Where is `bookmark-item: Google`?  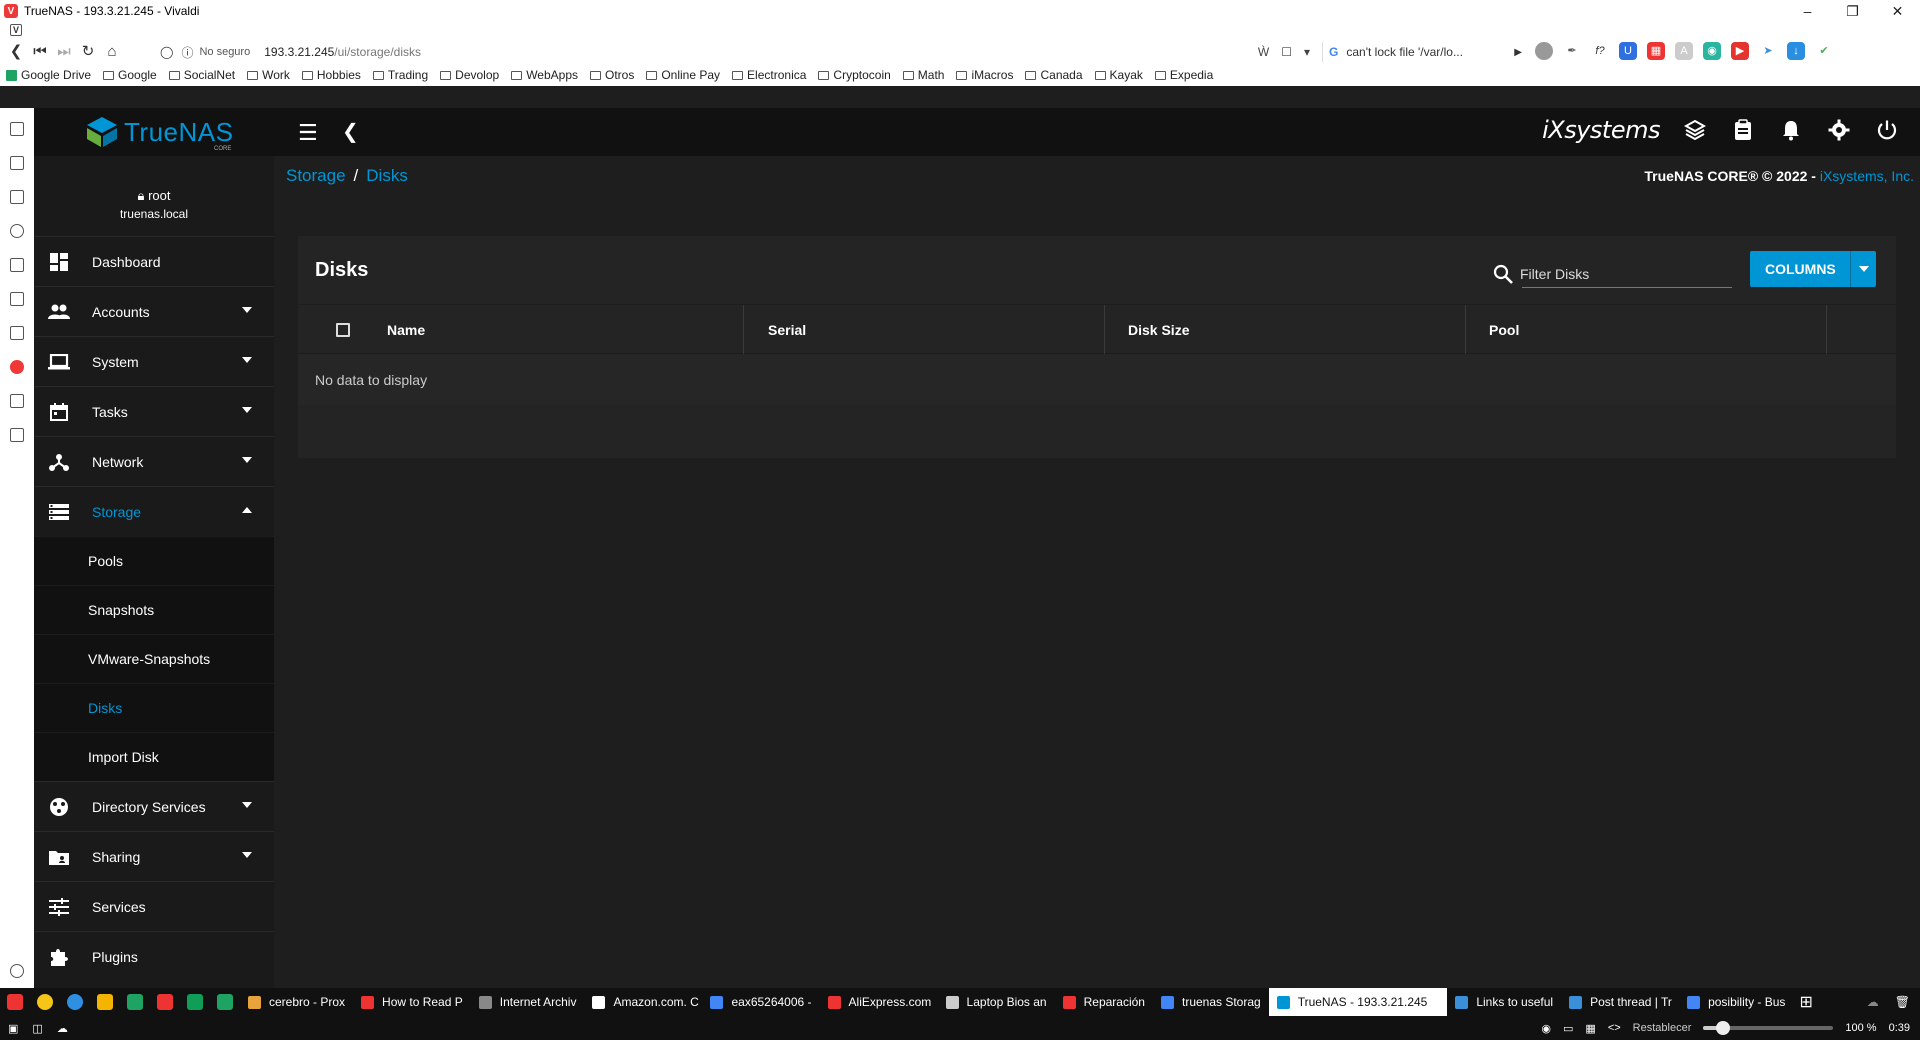
bookmark-item: Google is located at coordinates (130, 75).